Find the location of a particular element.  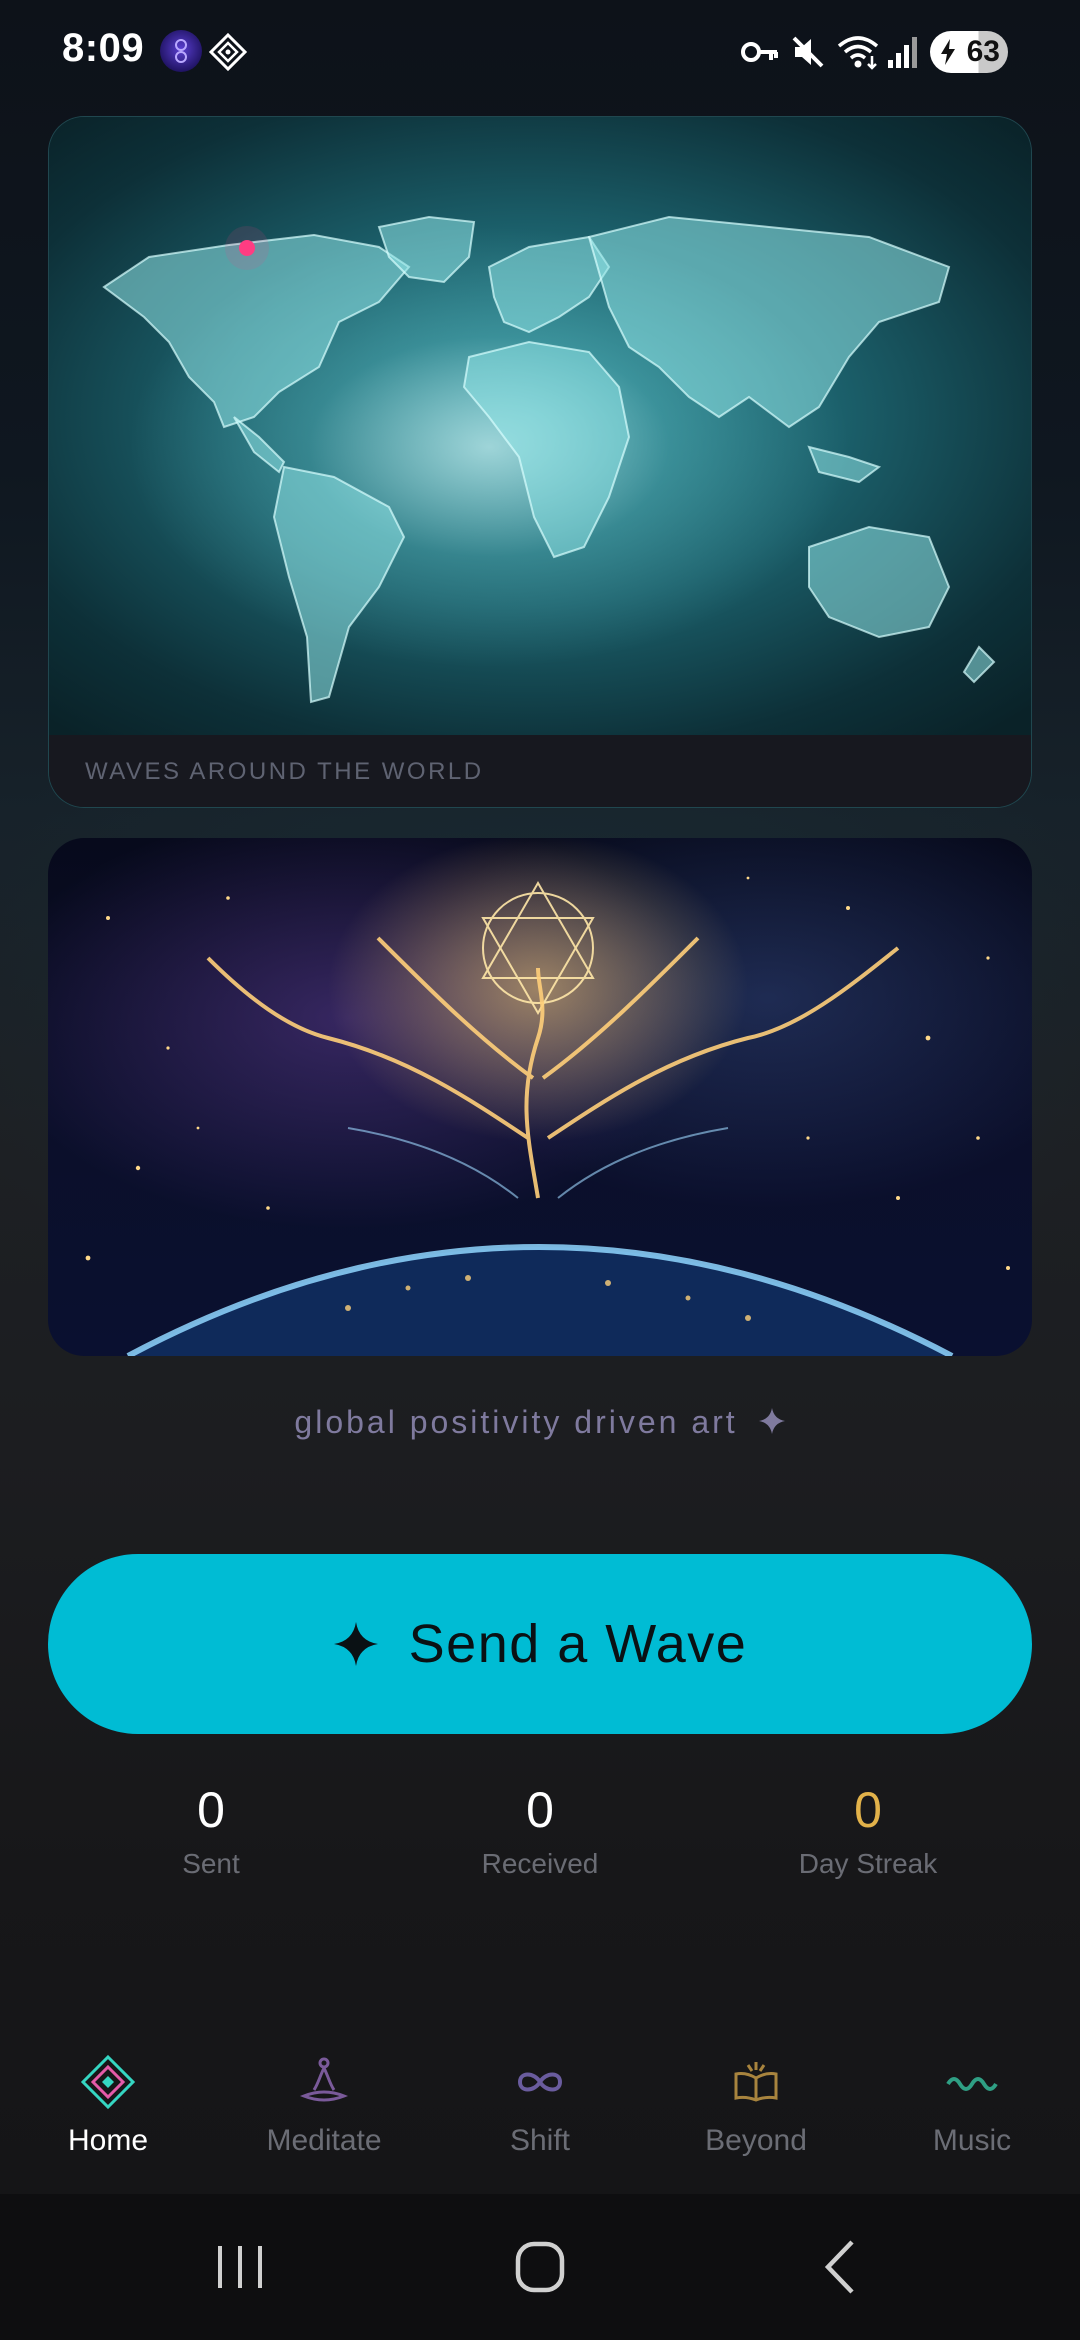

stat-day-streak: 0 Day Streak is located at coordinates (868, 1830).